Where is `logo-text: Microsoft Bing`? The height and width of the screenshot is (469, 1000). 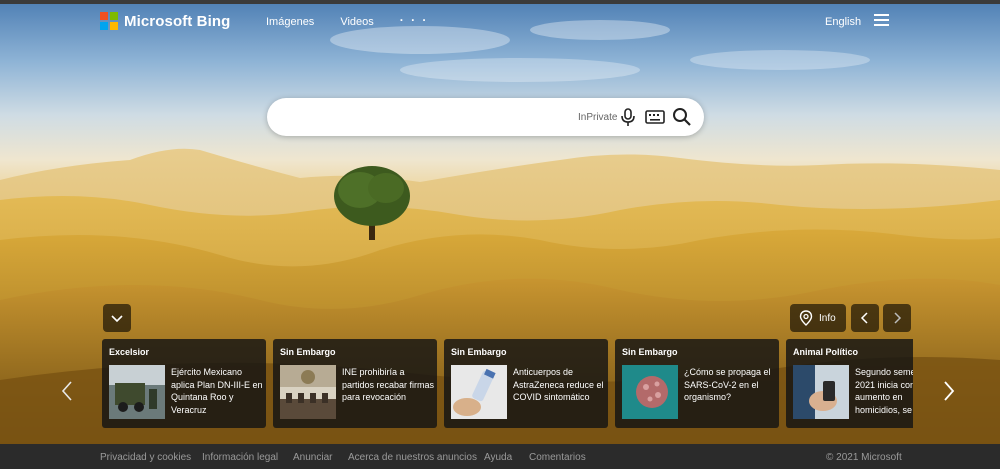 logo-text: Microsoft Bing is located at coordinates (177, 21).